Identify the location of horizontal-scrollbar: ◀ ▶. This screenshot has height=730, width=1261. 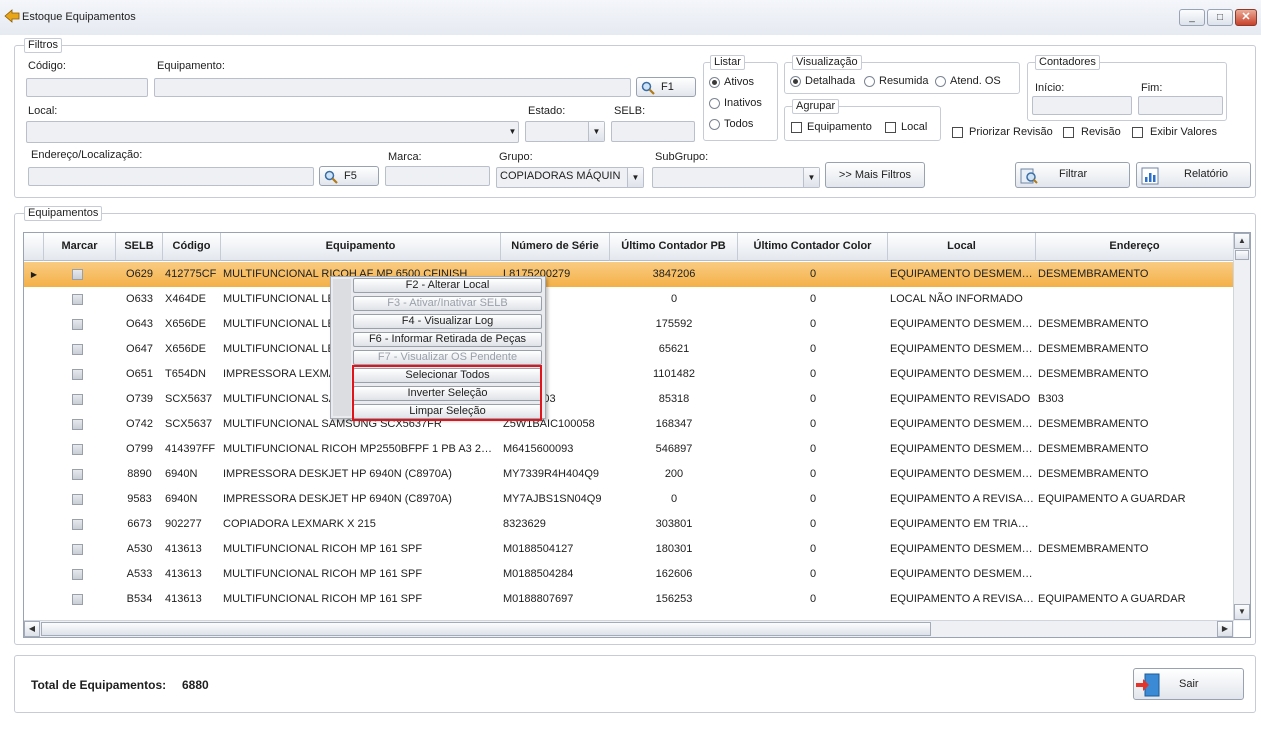
(629, 628).